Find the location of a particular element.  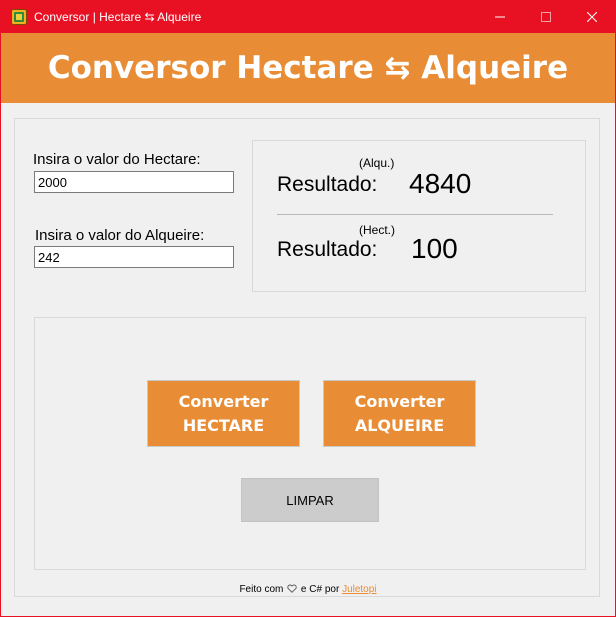

hectare-unit-label: (Hect.) is located at coordinates (377, 230).